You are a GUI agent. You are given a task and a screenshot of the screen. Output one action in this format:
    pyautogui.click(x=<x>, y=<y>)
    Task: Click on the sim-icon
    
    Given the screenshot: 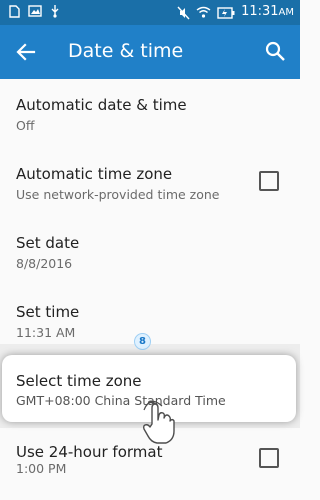 What is the action you would take?
    pyautogui.click(x=14, y=11)
    